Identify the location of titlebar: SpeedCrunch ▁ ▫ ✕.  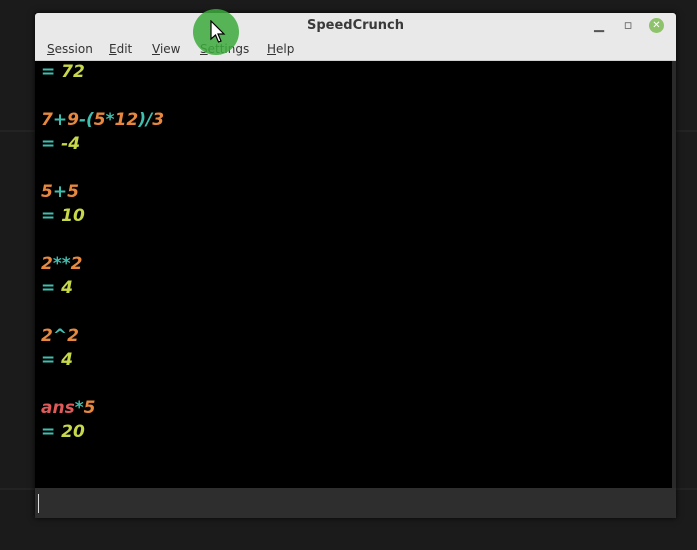
(355, 26).